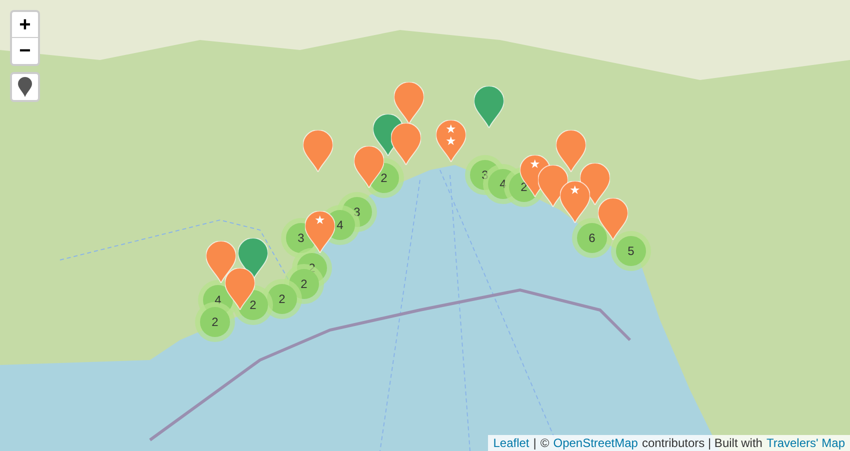 The width and height of the screenshot is (850, 451). What do you see at coordinates (702, 443) in the screenshot?
I see `attribution-text: contributors | Built with` at bounding box center [702, 443].